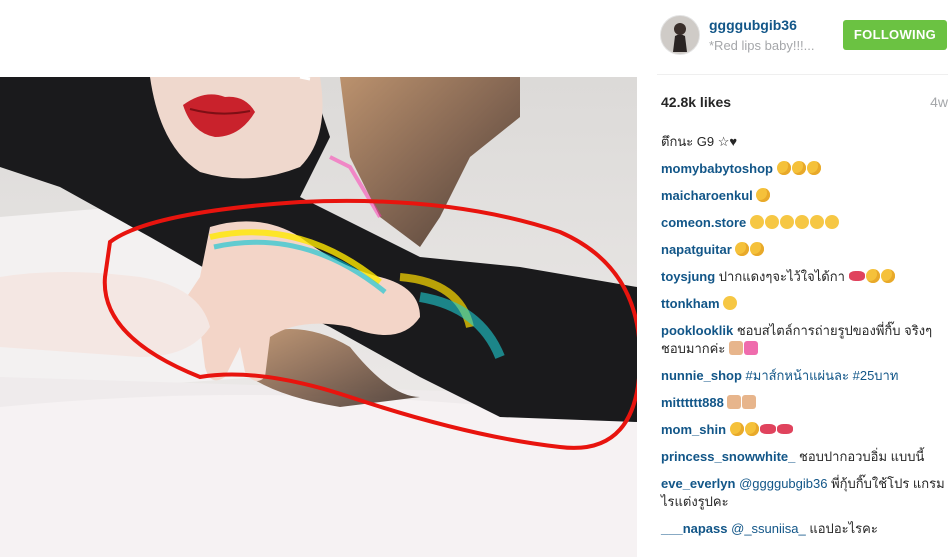 The width and height of the screenshot is (948, 557). What do you see at coordinates (707, 195) in the screenshot?
I see `comment-username: maicharoenkul` at bounding box center [707, 195].